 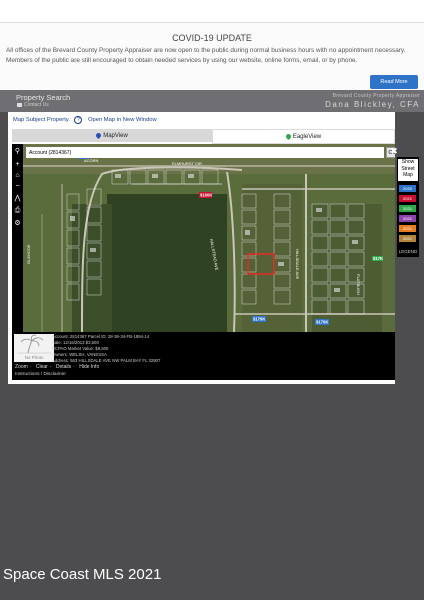 What do you see at coordinates (34, 357) in the screenshot?
I see `no-photo-label: No Photo` at bounding box center [34, 357].